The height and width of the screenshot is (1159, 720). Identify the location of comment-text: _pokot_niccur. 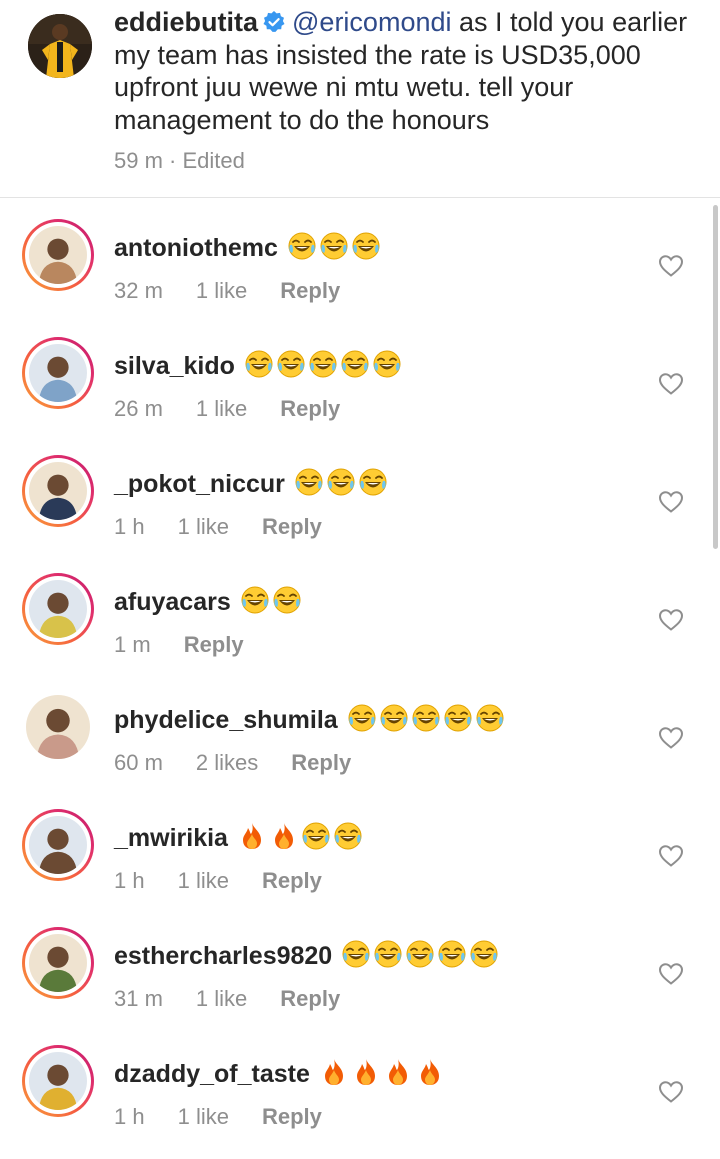
(251, 486).